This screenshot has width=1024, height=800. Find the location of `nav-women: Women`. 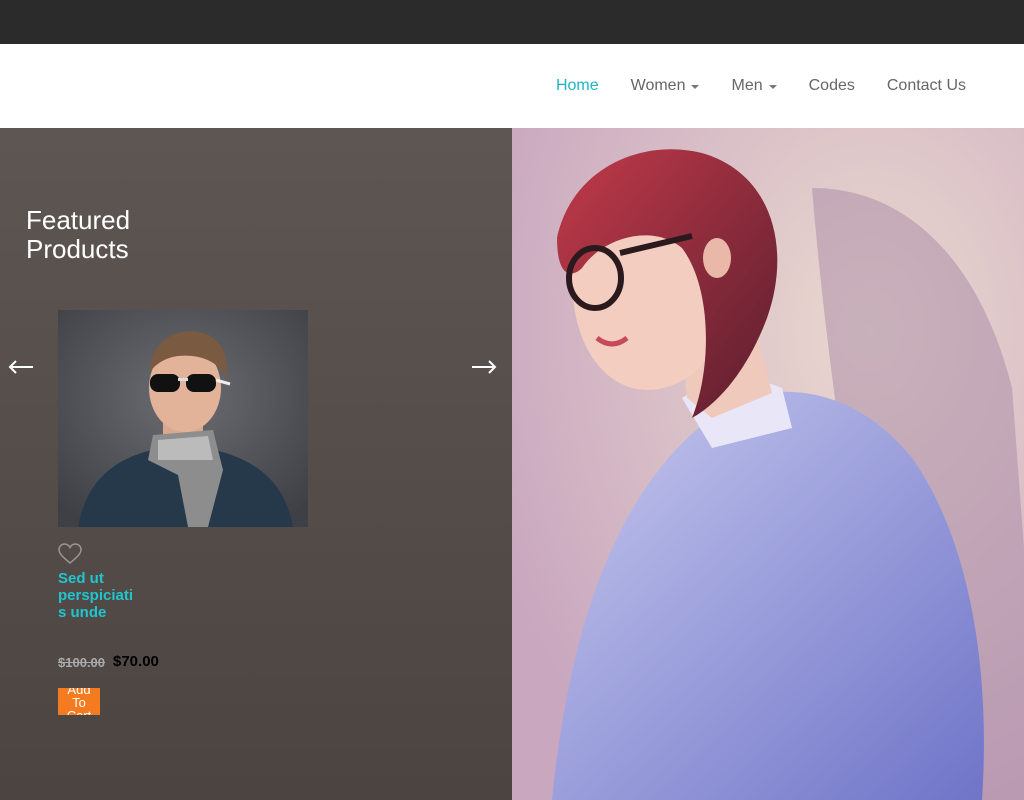

nav-women: Women is located at coordinates (665, 86).